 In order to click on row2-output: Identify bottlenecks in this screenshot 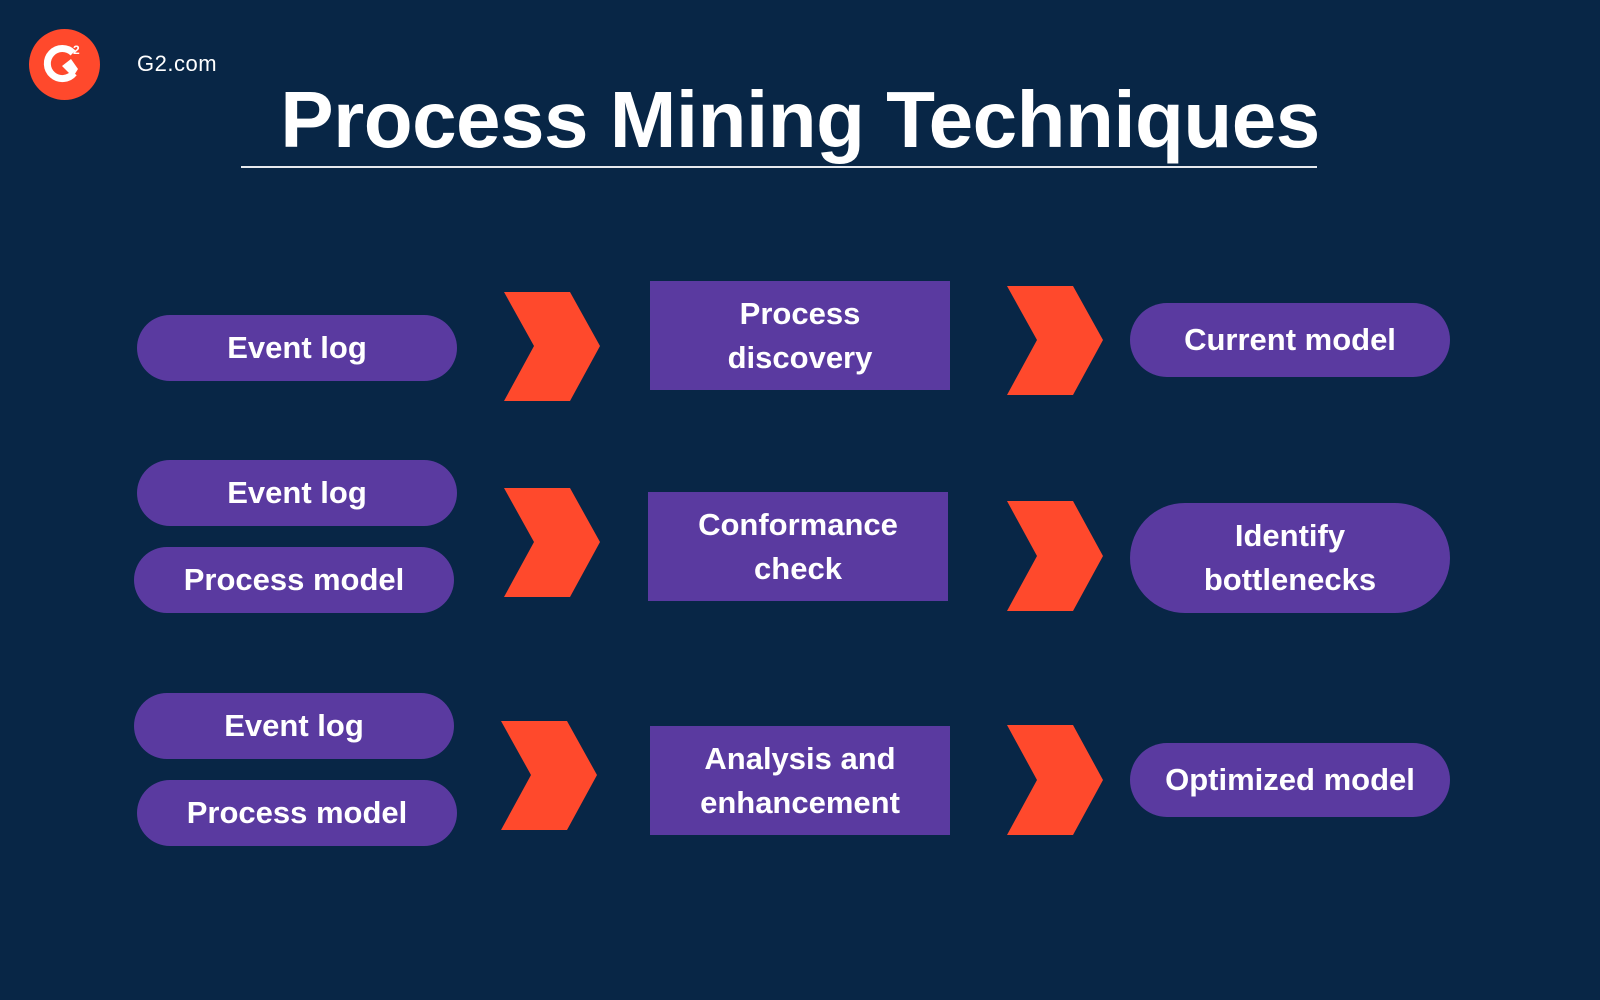, I will do `click(1290, 558)`.